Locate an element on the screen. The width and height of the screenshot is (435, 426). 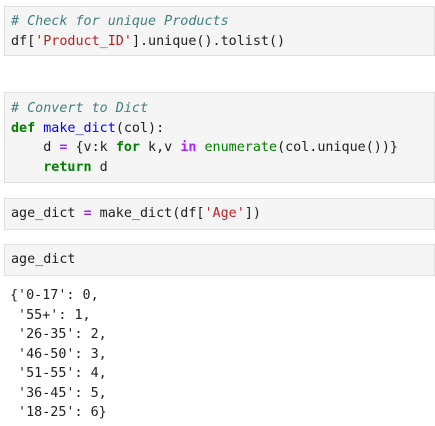
output-line: '18-25': 6} is located at coordinates (58, 412).